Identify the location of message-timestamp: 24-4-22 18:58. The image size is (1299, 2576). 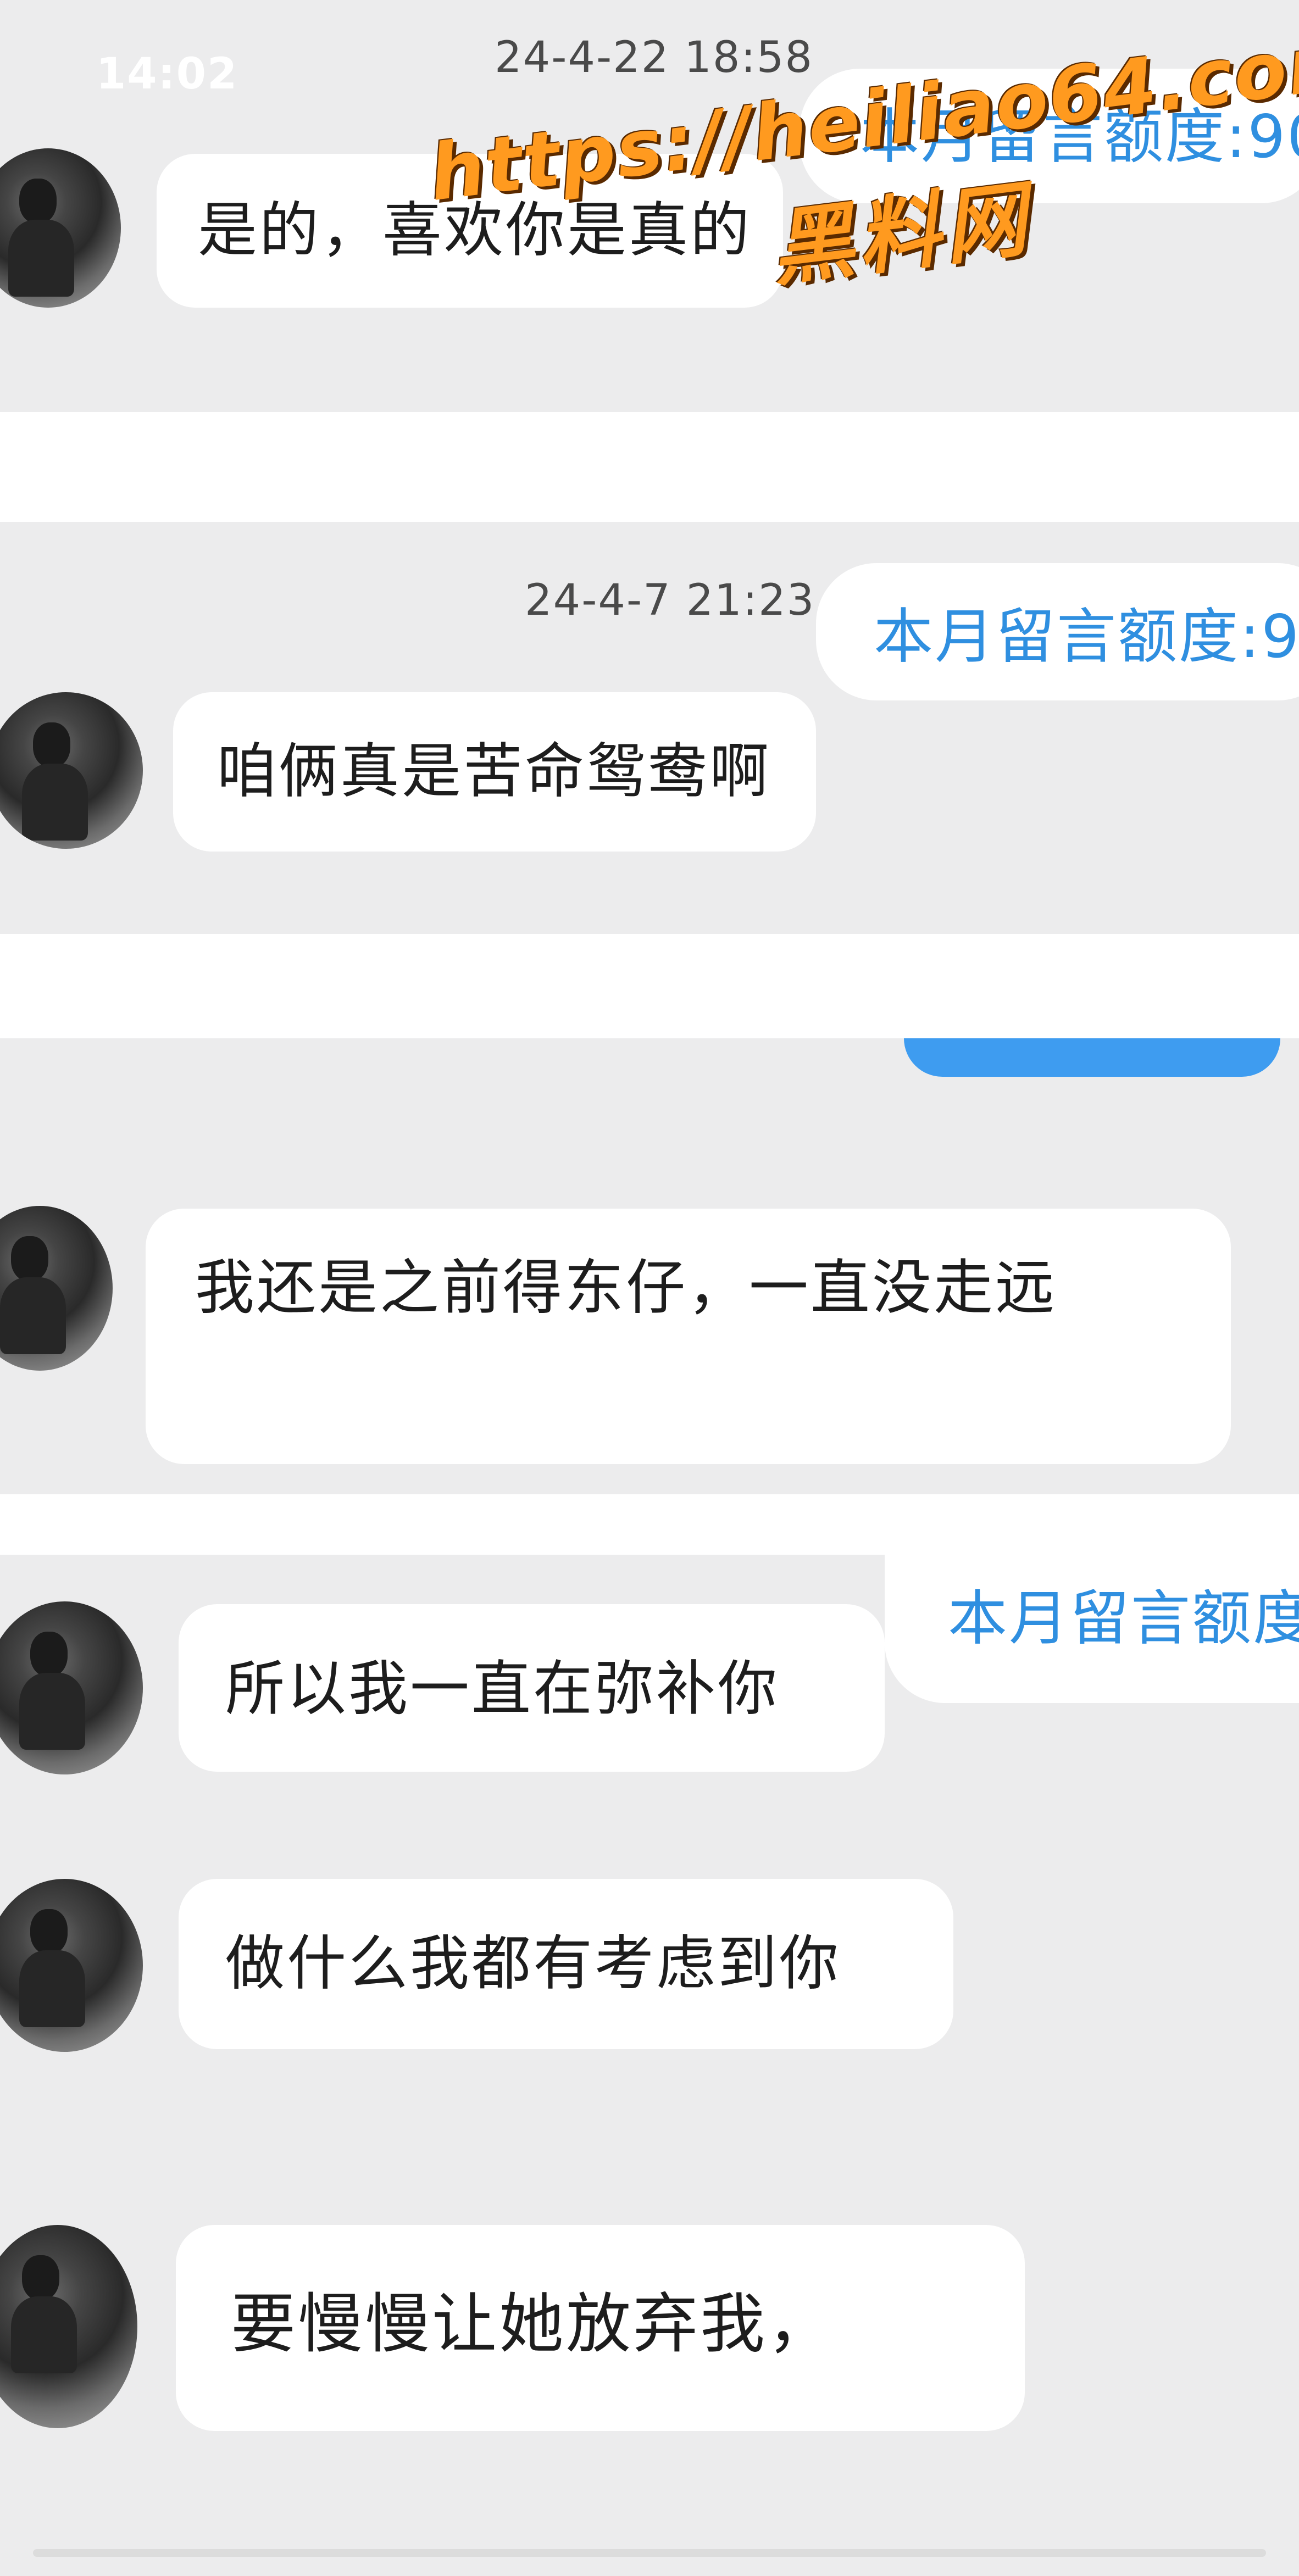
(654, 58).